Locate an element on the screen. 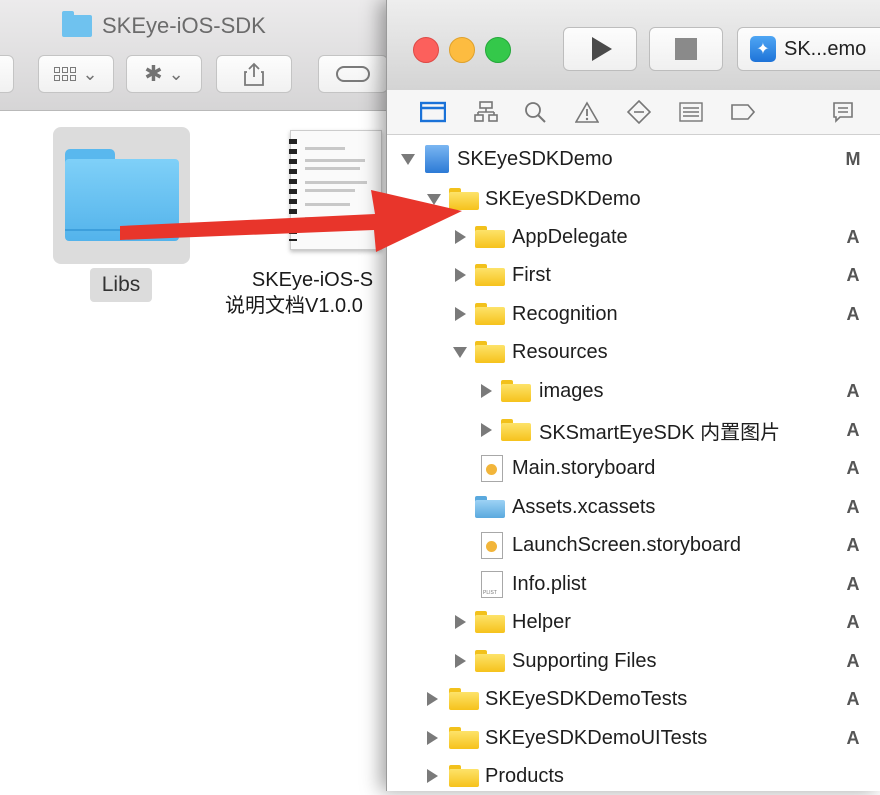 The height and width of the screenshot is (795, 880). tree-row-group: images A is located at coordinates (633, 391).